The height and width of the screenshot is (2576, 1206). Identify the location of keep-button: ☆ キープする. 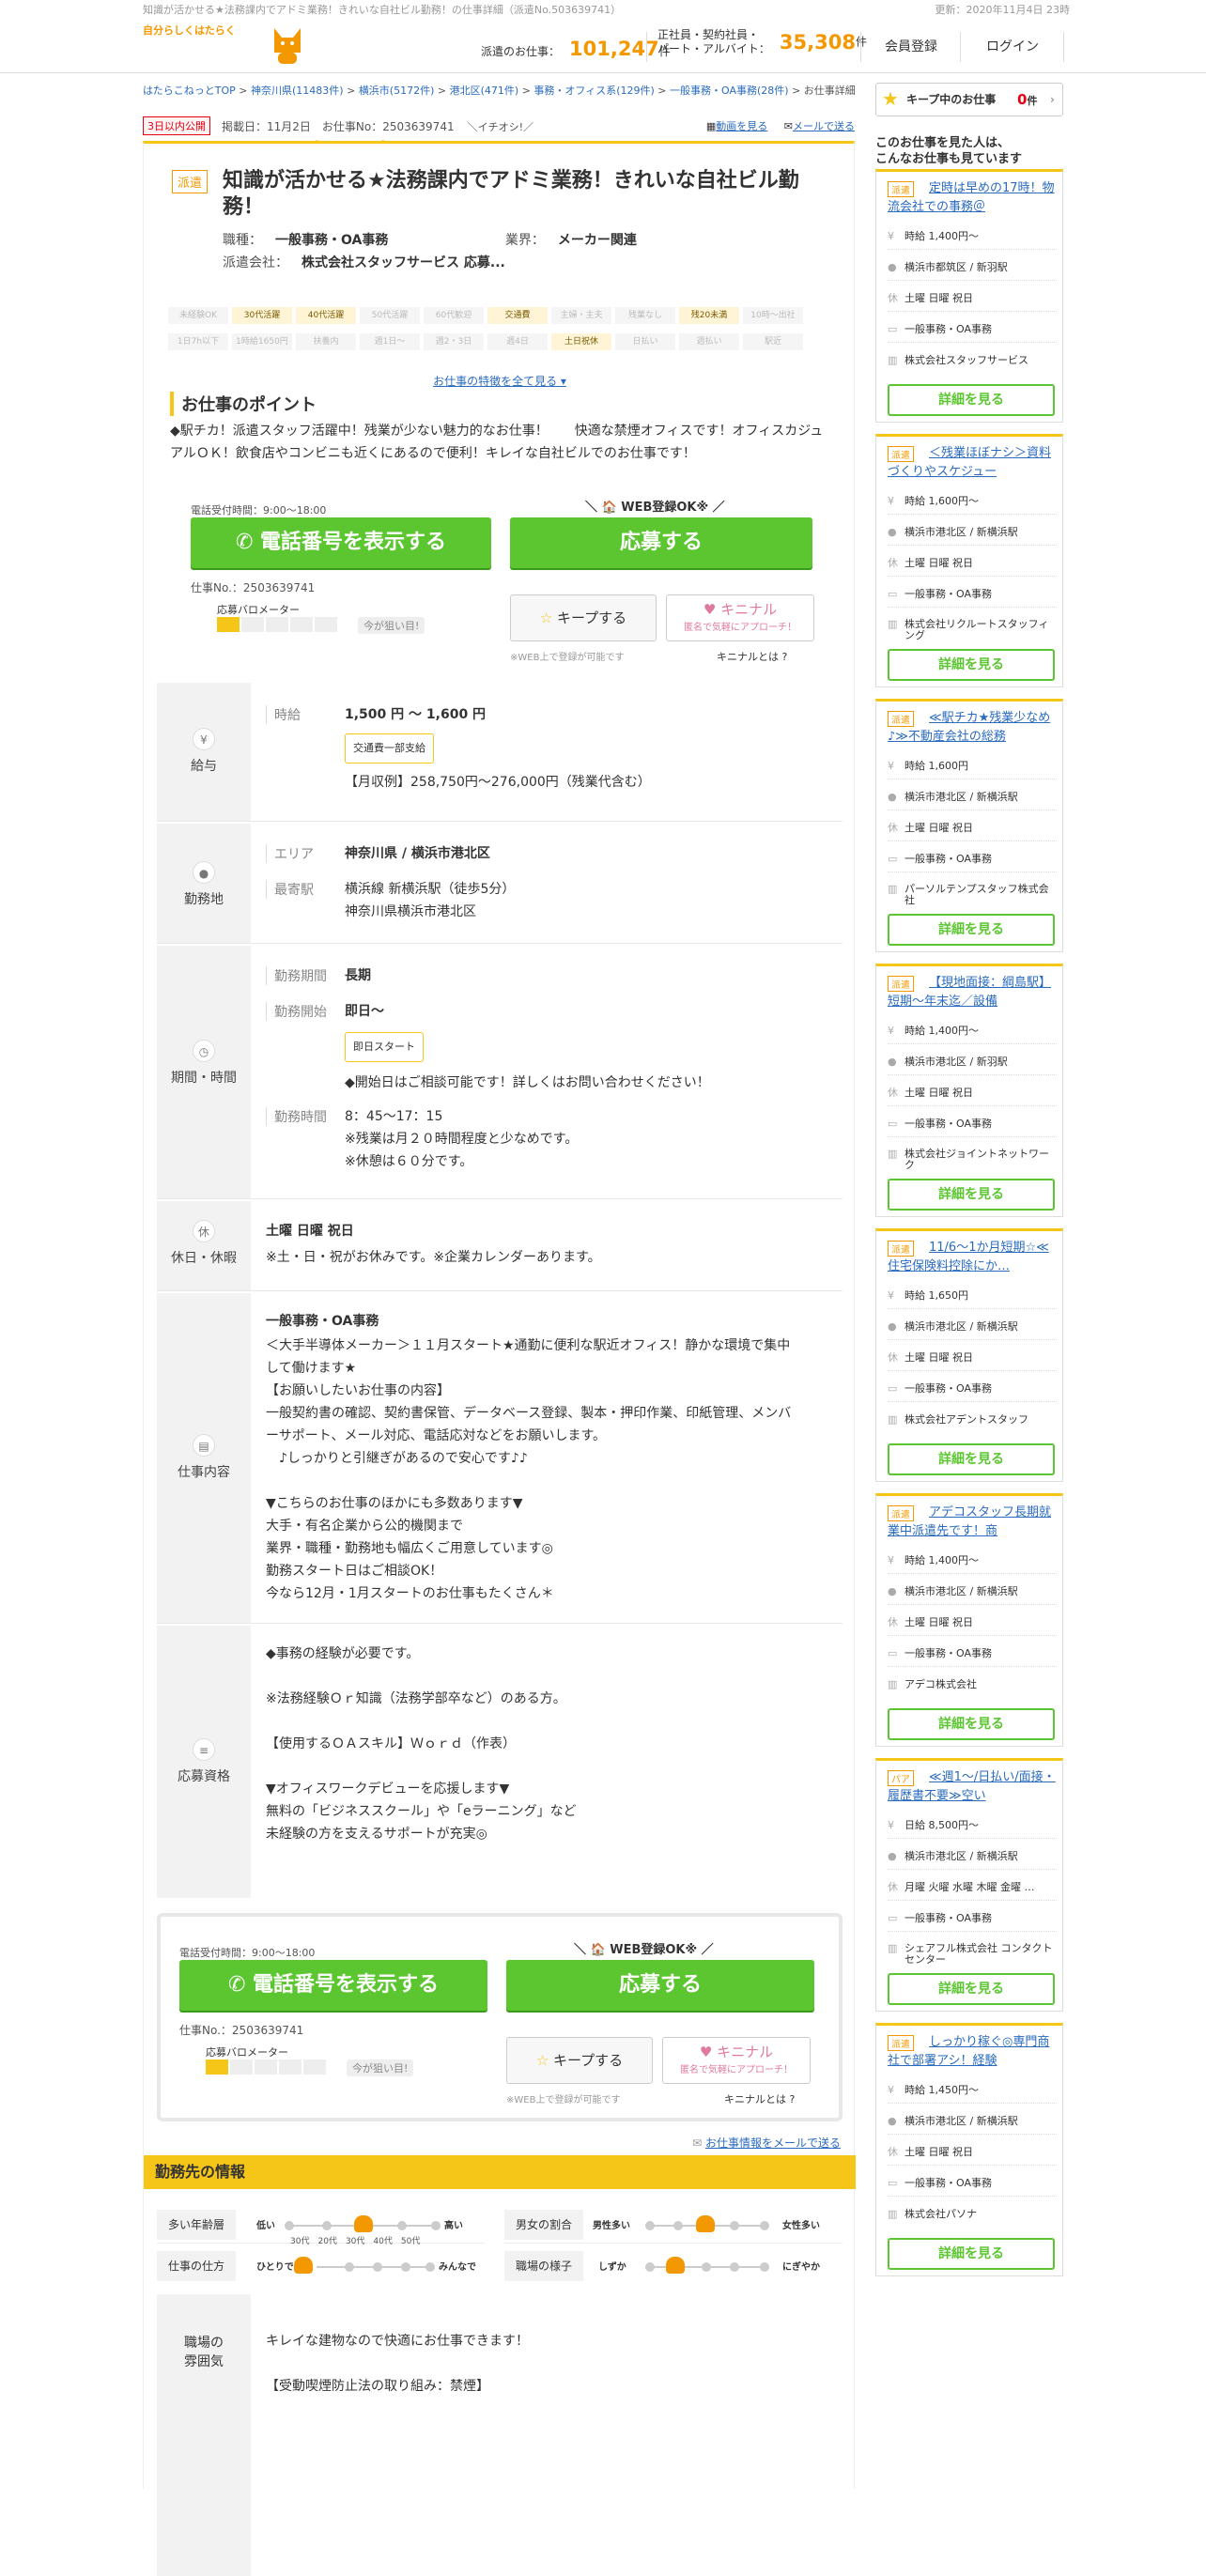
(584, 617).